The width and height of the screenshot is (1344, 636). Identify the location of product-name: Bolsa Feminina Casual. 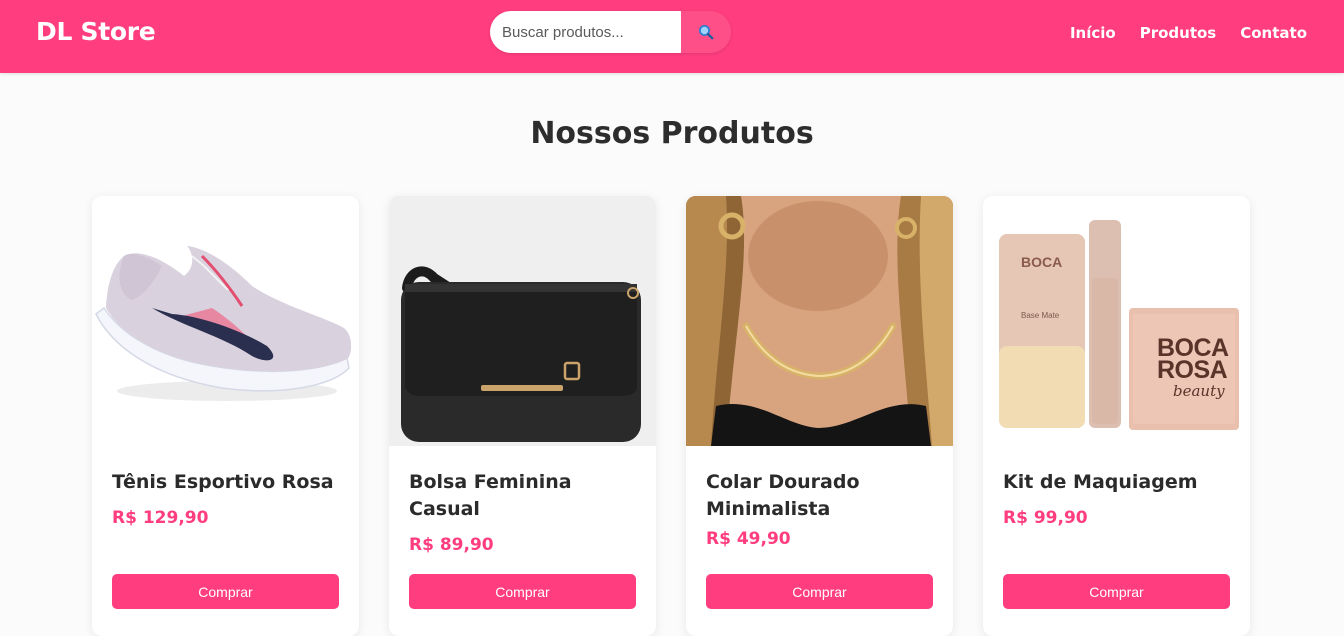
(490, 495).